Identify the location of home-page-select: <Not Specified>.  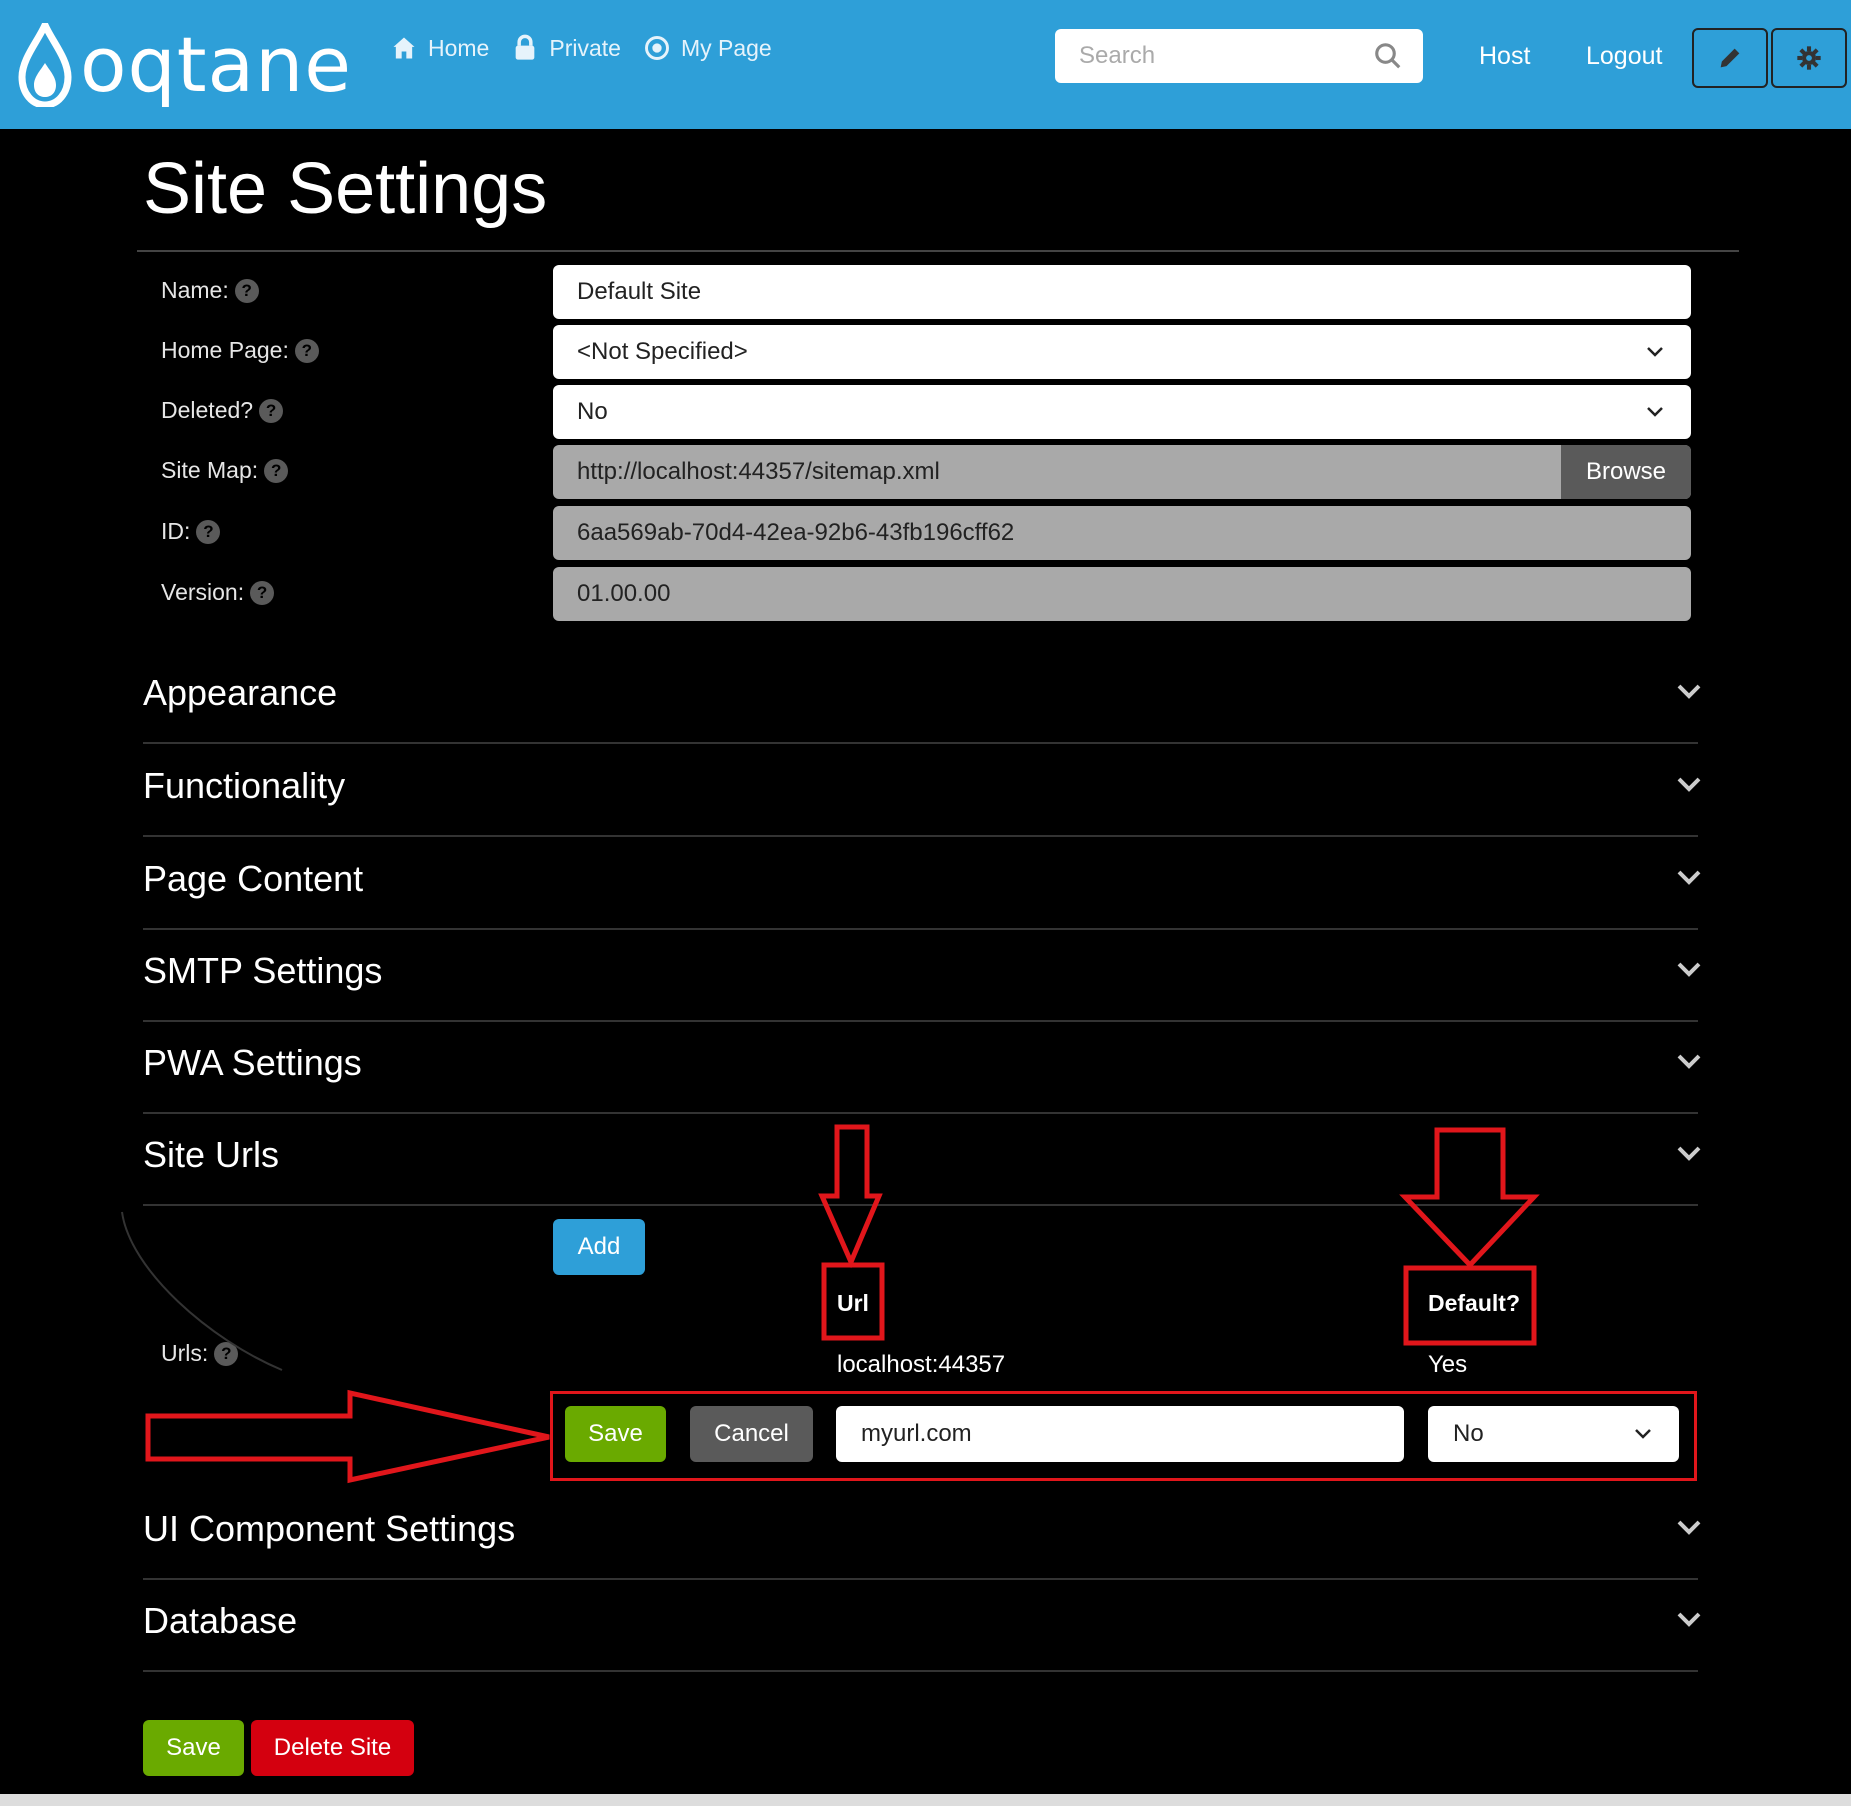
(1122, 352).